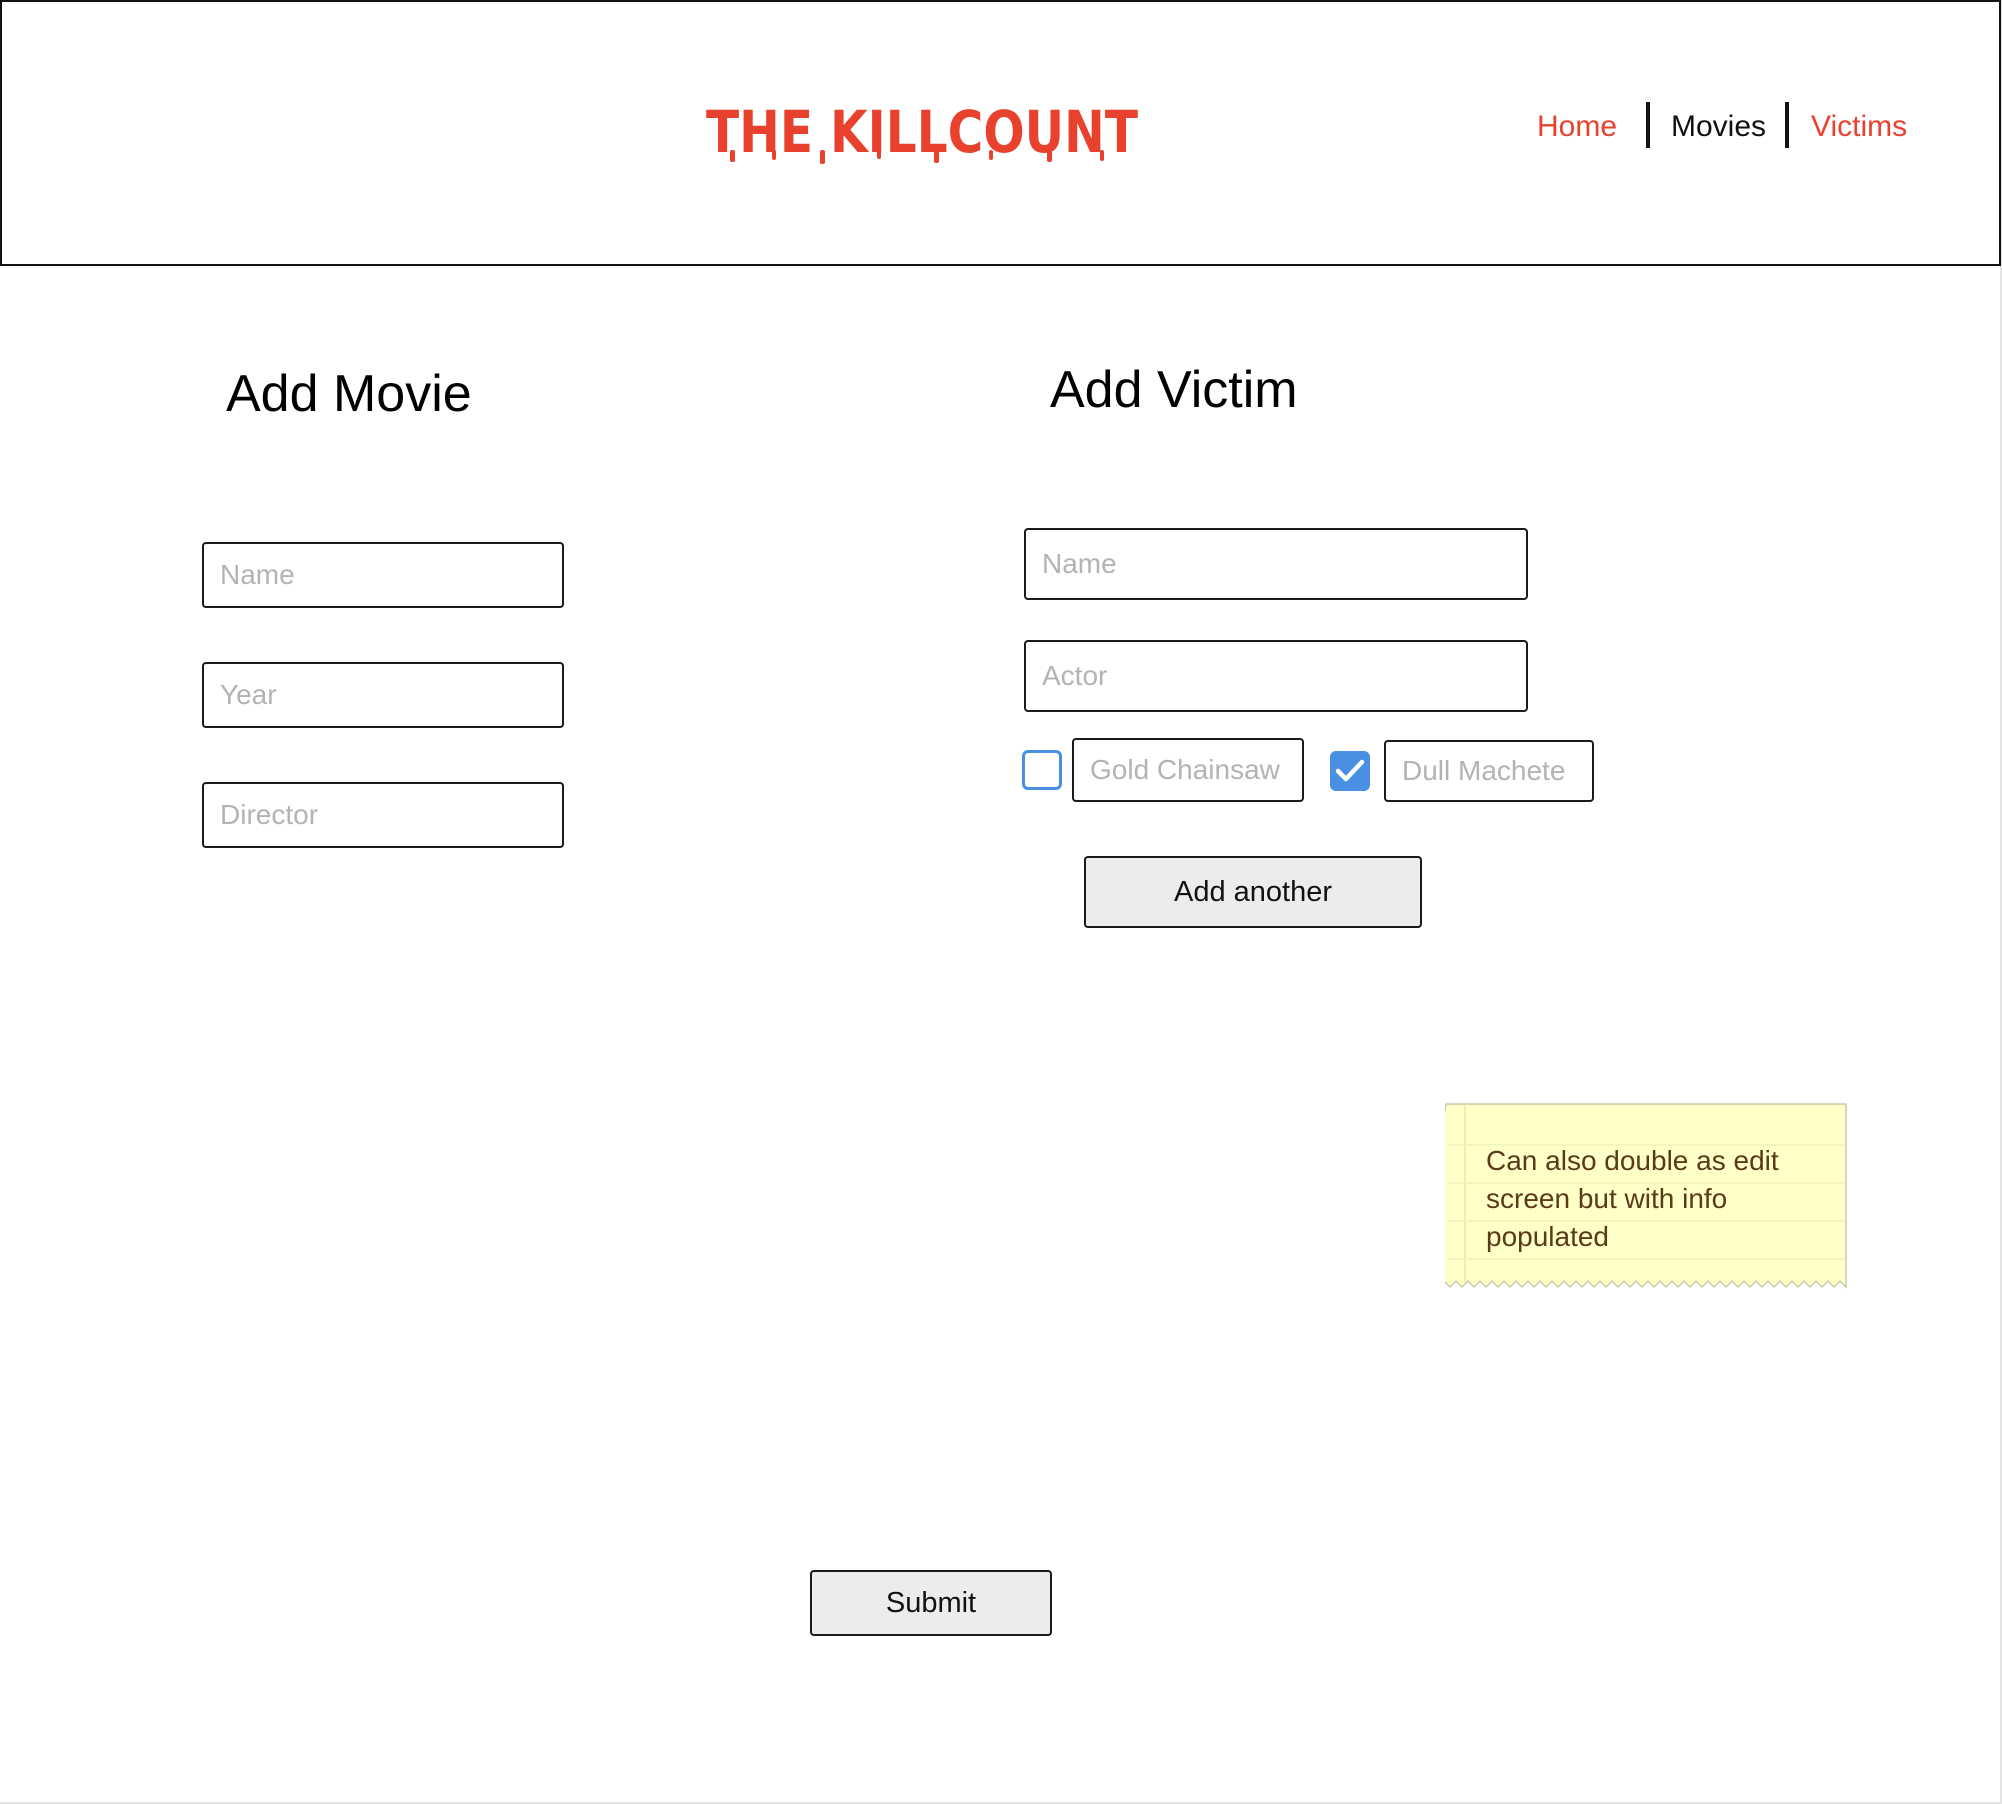 The height and width of the screenshot is (1804, 2002). Describe the element at coordinates (1577, 127) in the screenshot. I see `nav-home: Home` at that location.